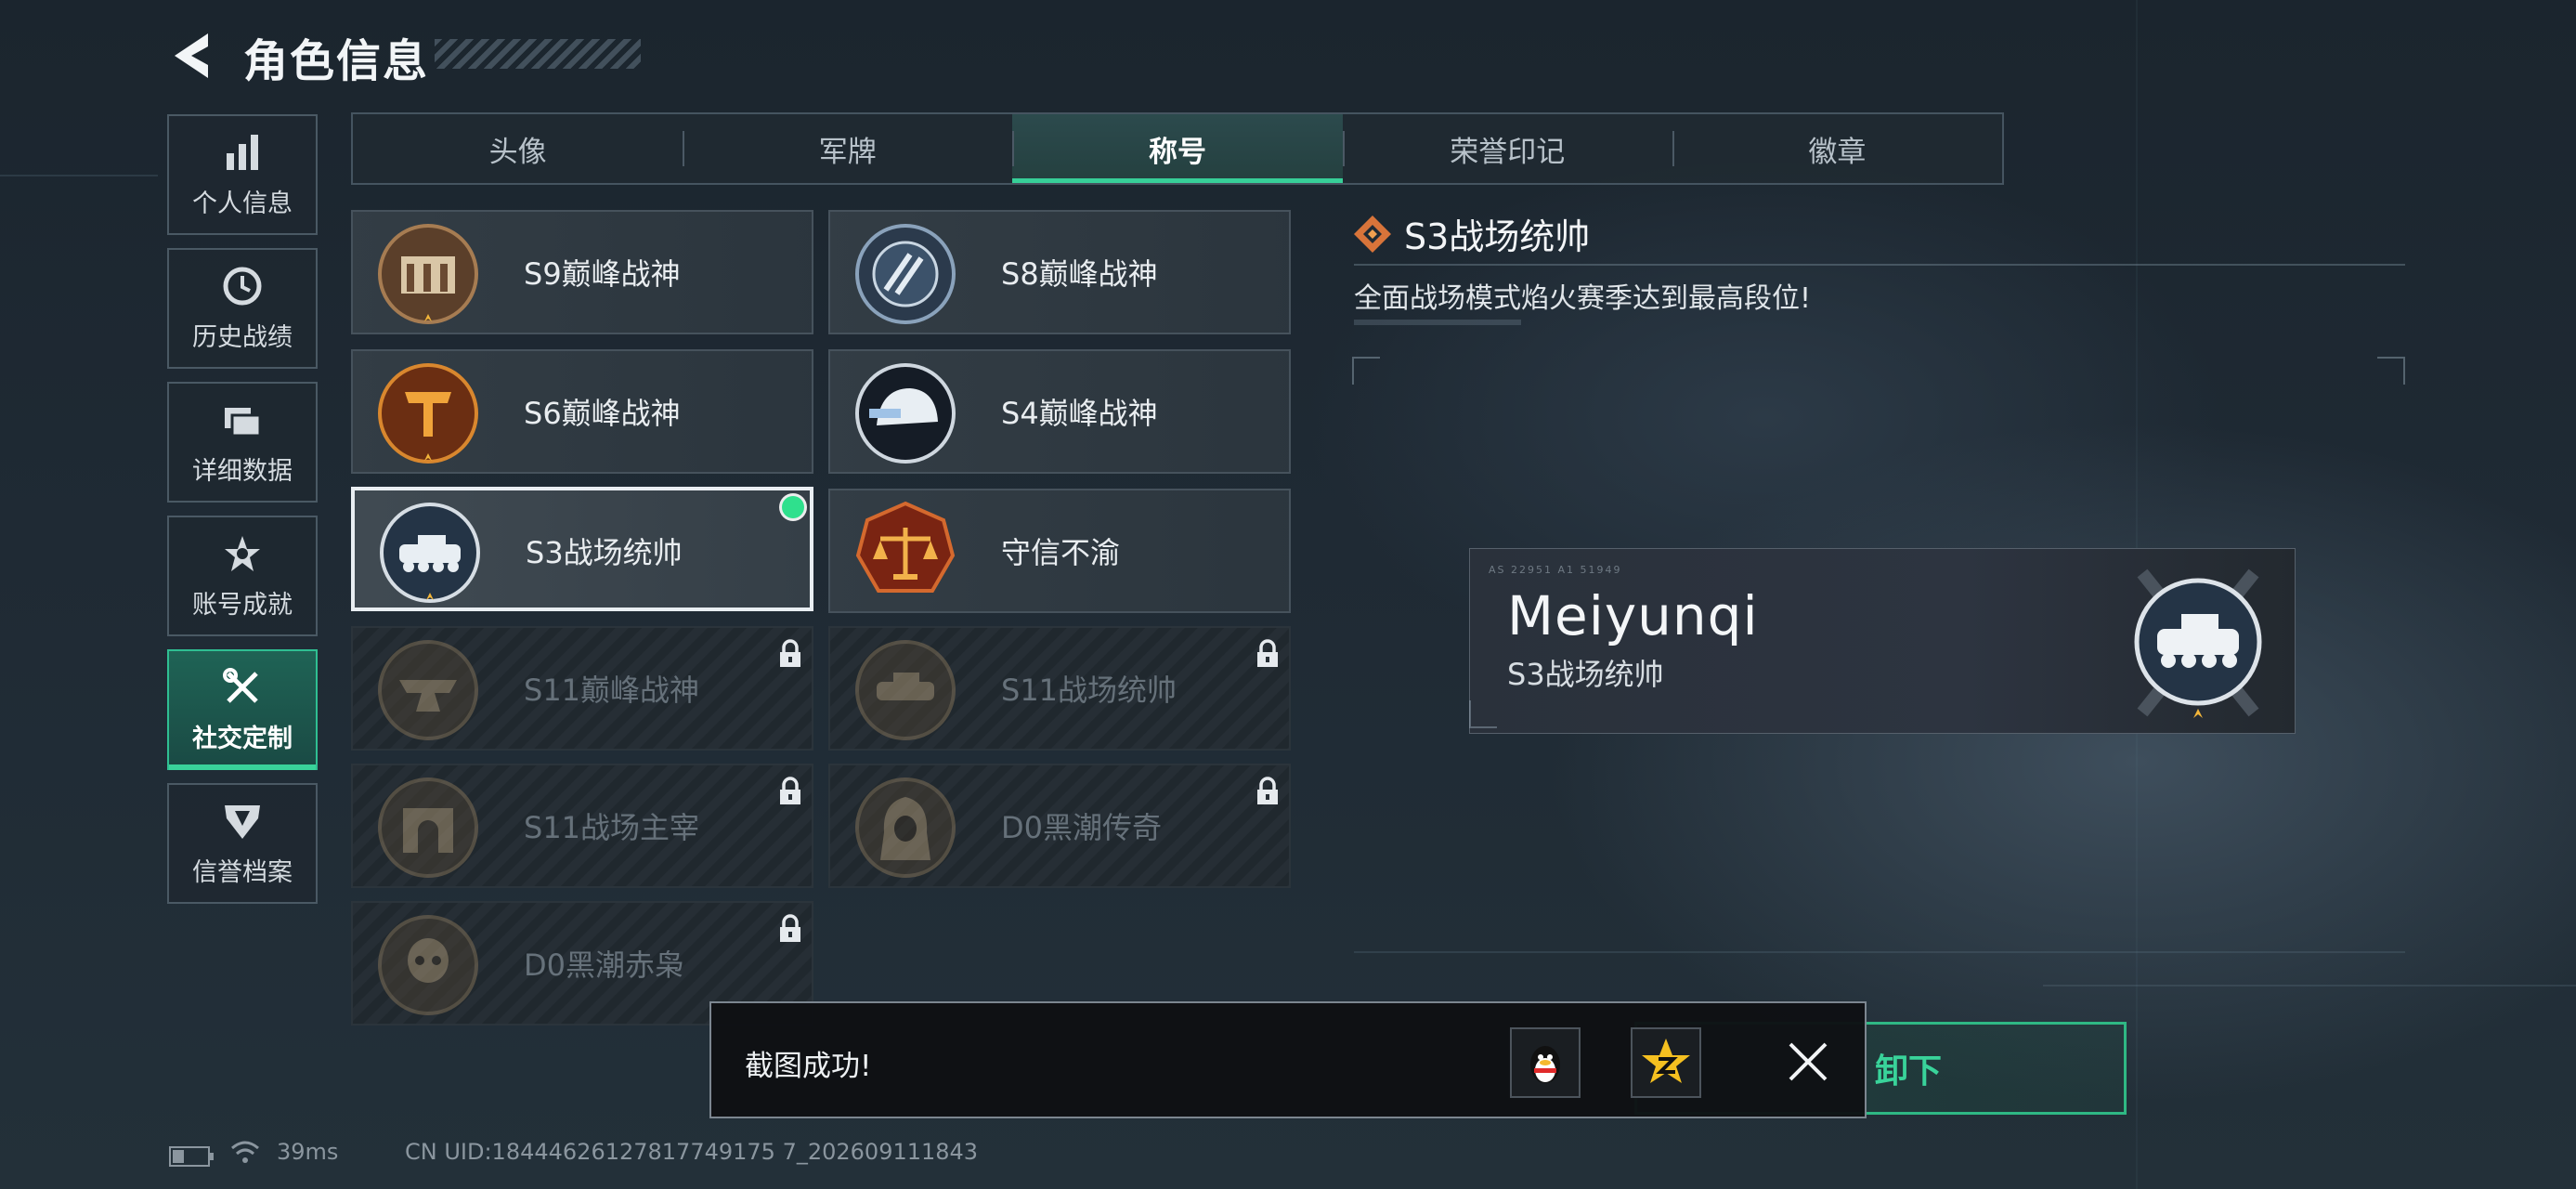  What do you see at coordinates (243, 152) in the screenshot?
I see `bar-chart-icon` at bounding box center [243, 152].